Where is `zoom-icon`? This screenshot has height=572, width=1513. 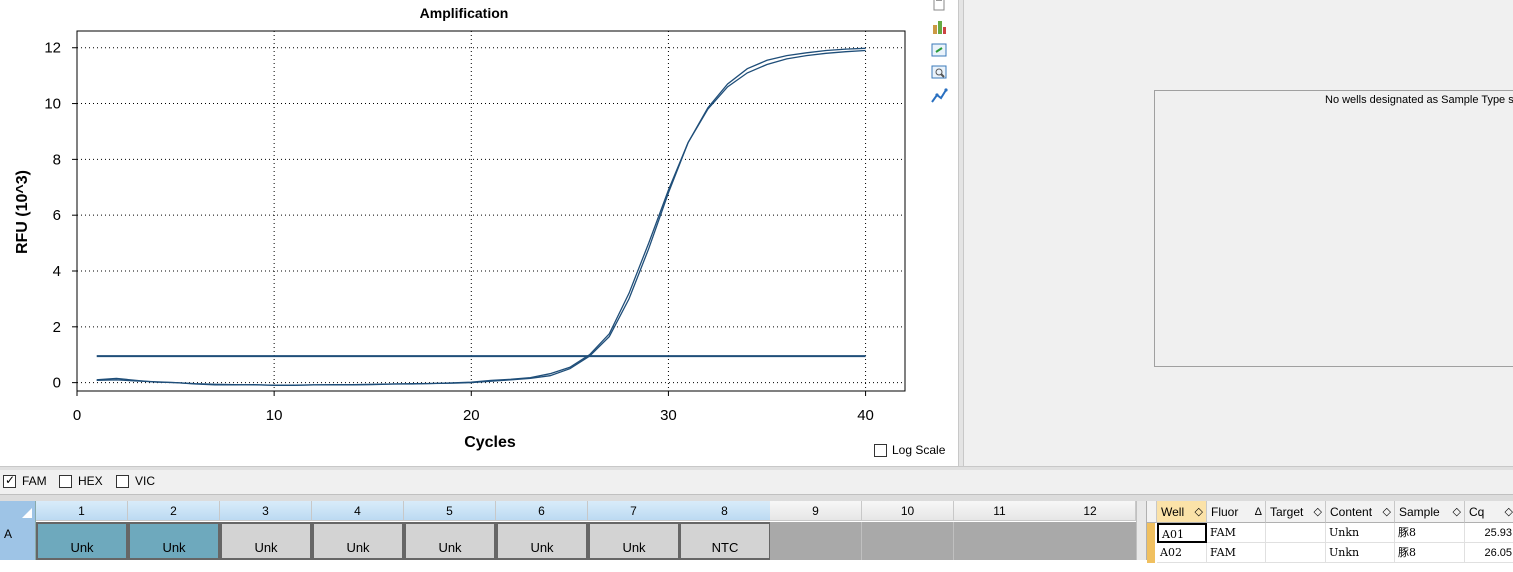
zoom-icon is located at coordinates (939, 72).